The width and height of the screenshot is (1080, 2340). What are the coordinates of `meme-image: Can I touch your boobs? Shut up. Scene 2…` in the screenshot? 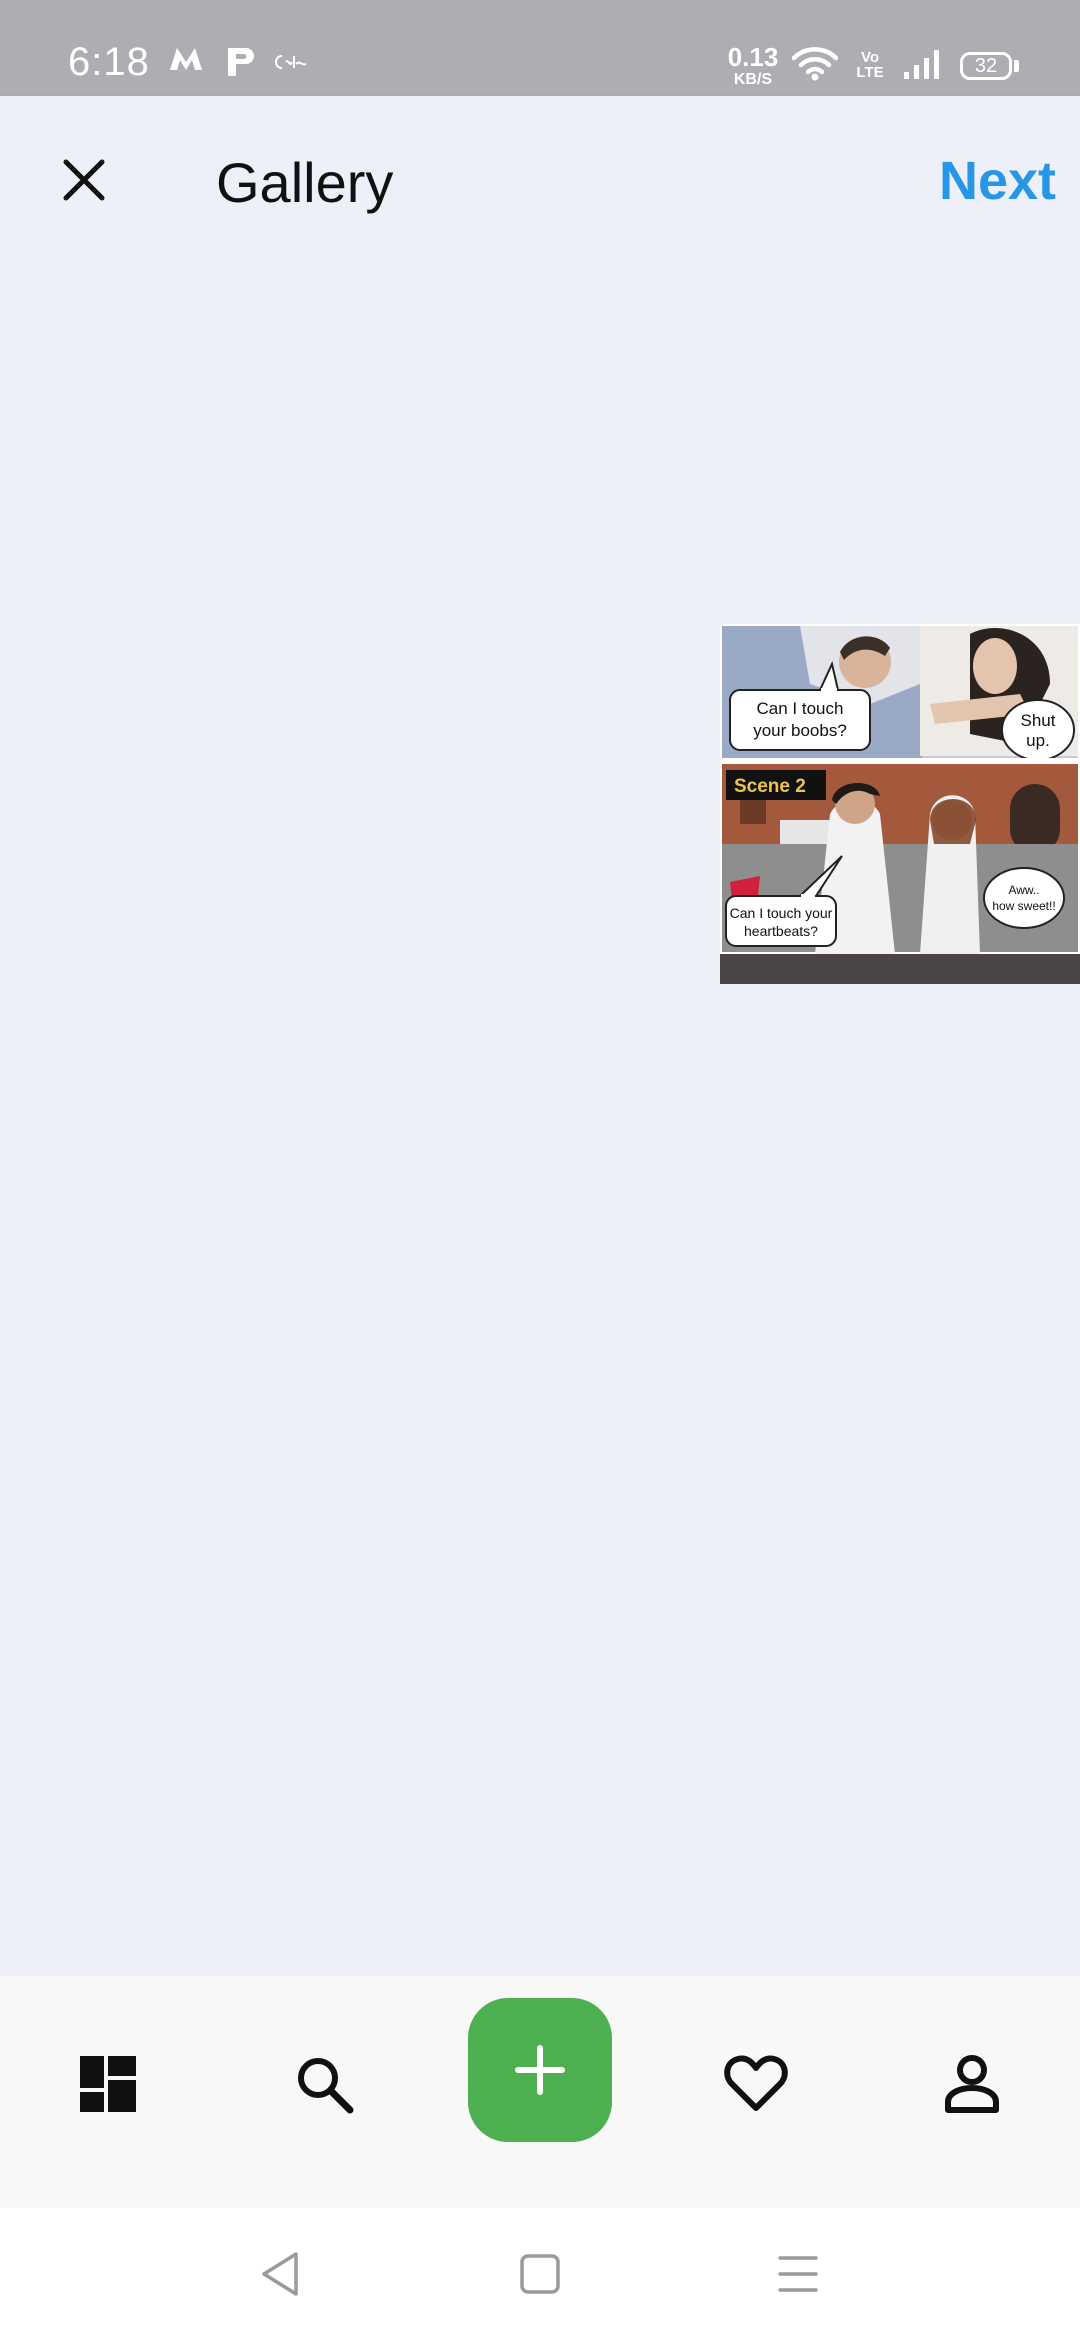 It's located at (900, 790).